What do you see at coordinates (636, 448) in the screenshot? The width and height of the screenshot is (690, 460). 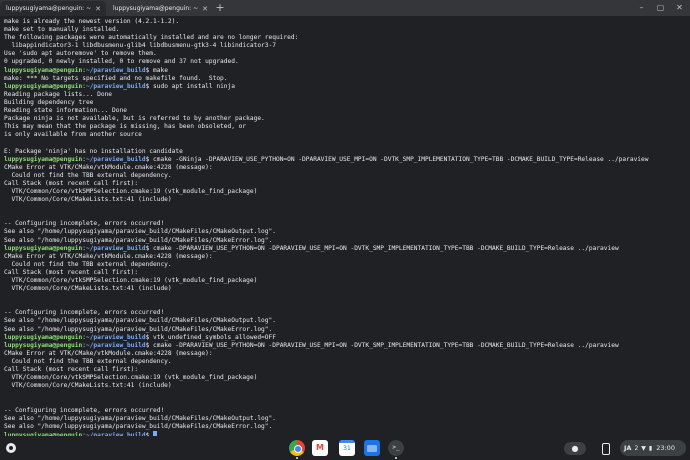 I see `notification-icon: 2` at bounding box center [636, 448].